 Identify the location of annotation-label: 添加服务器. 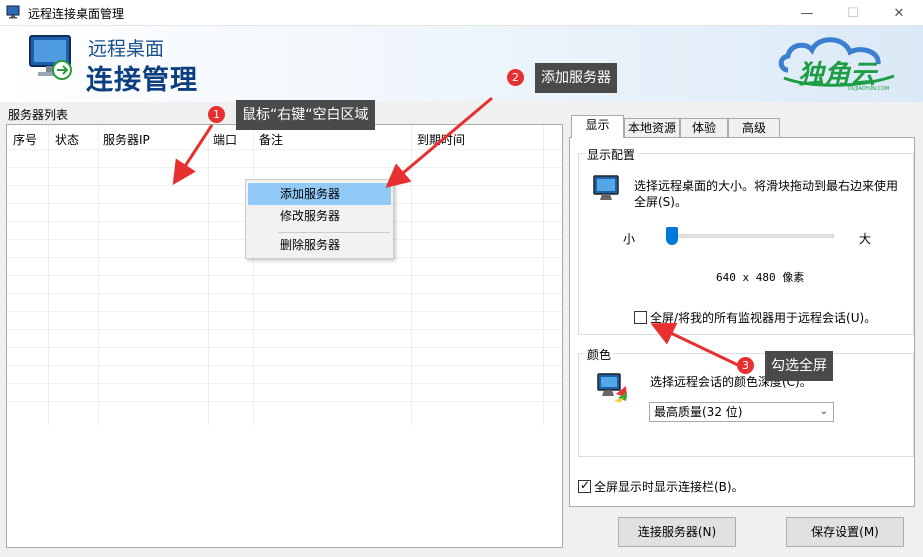
(576, 78).